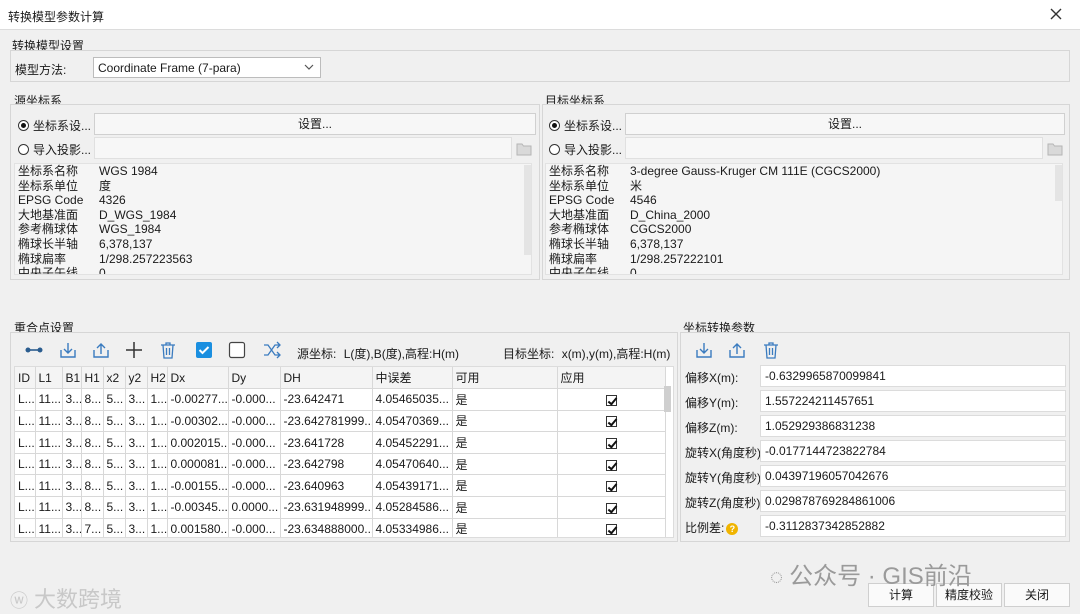  I want to click on table-cell: 是, so click(505, 399).